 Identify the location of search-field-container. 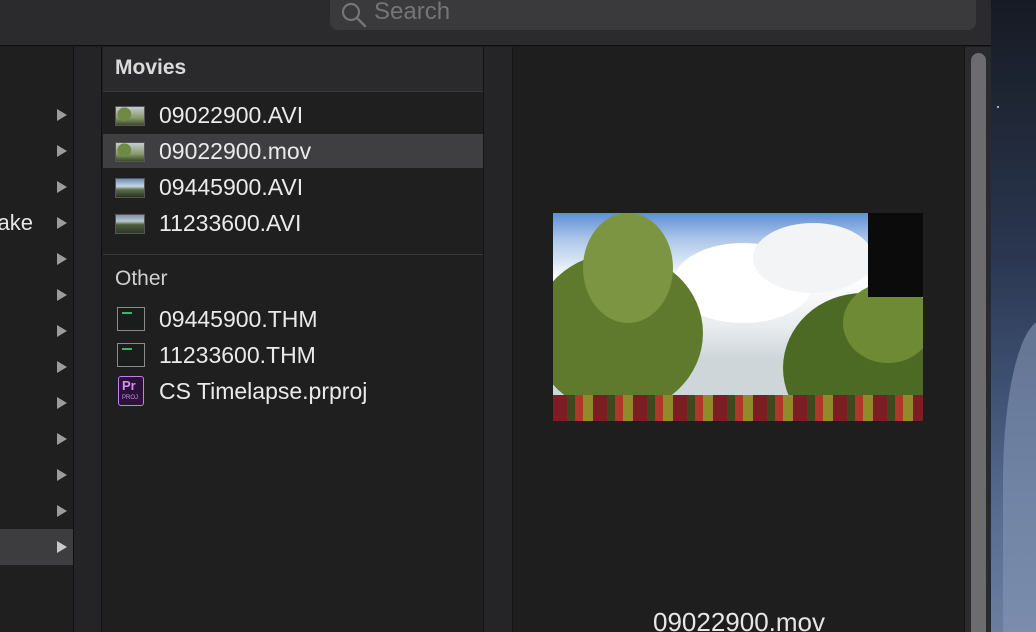
(653, 15).